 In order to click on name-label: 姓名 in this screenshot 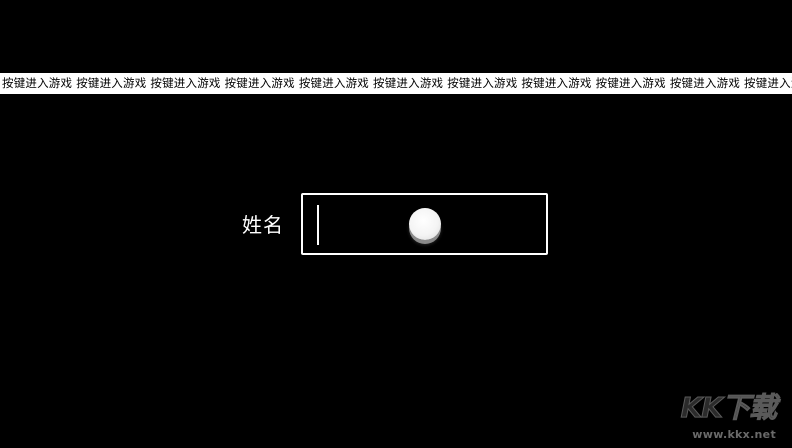, I will do `click(263, 225)`.